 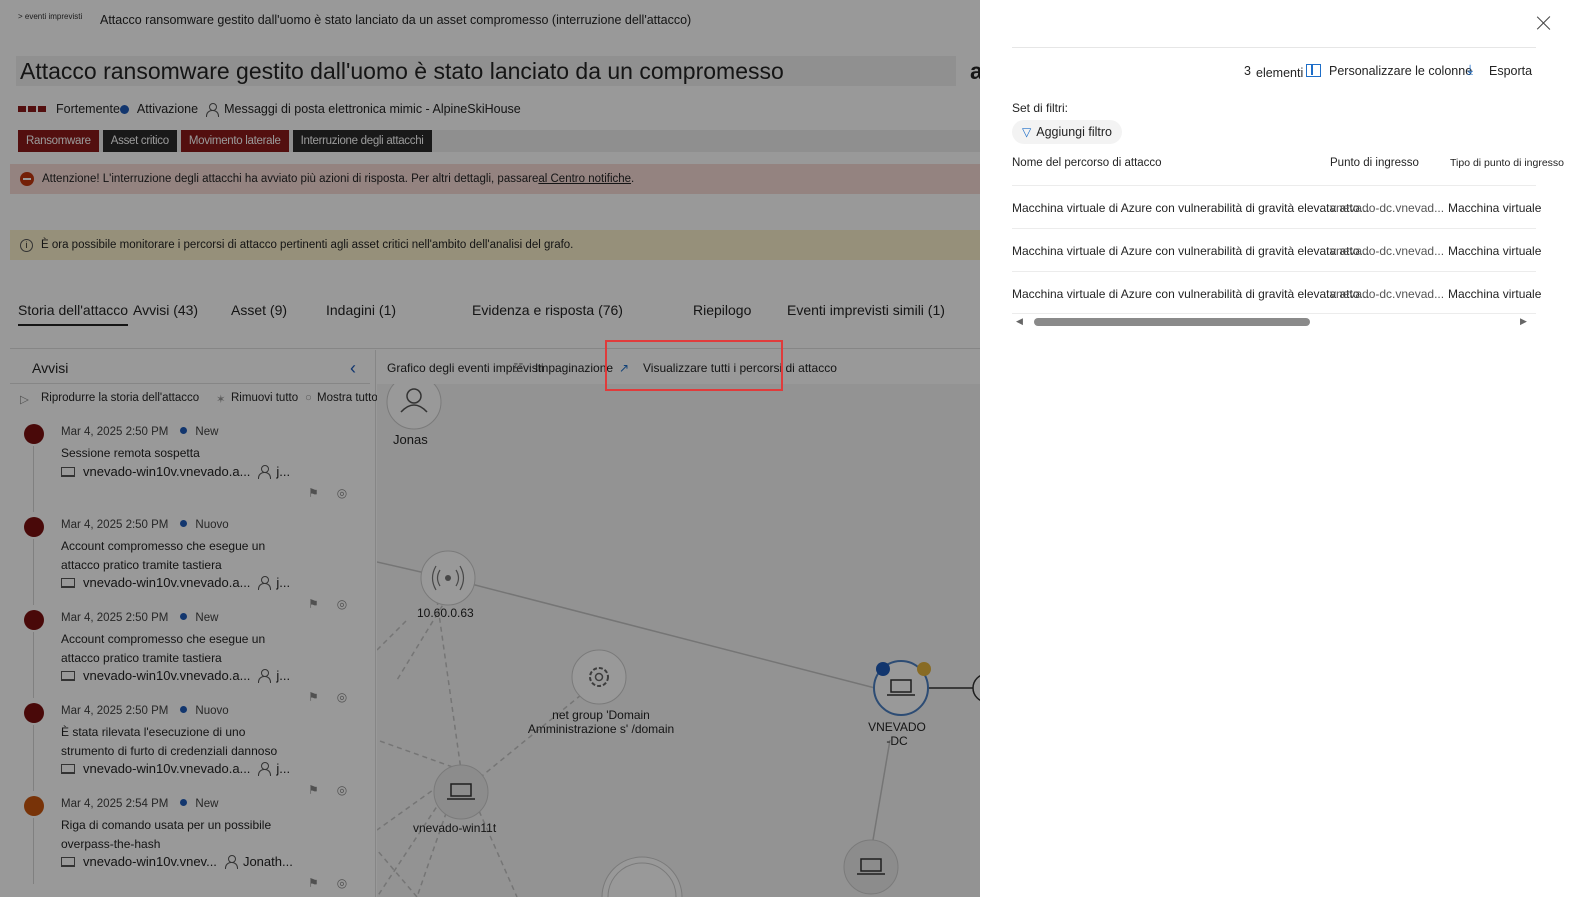 I want to click on horizontal-scrollbar: ◀ ▶, so click(x=1274, y=321).